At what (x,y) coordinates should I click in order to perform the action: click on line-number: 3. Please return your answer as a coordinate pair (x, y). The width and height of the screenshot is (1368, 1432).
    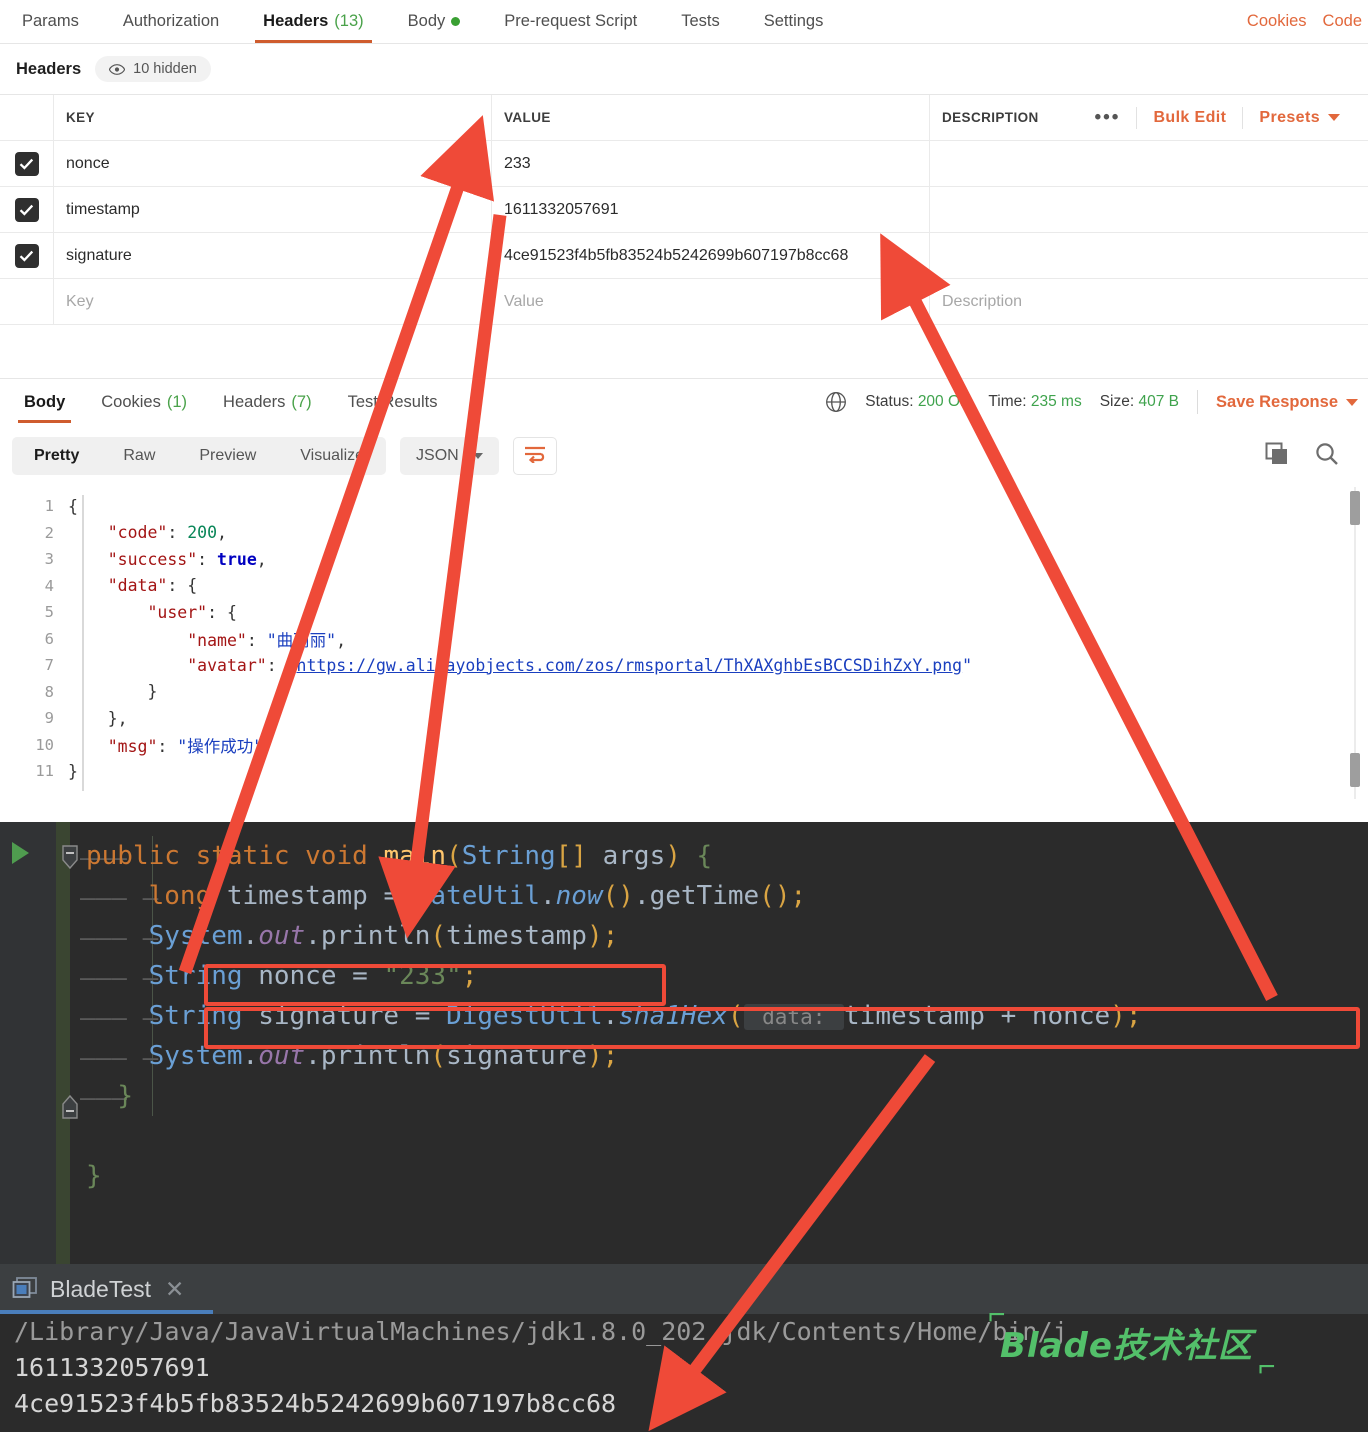
    Looking at the image, I should click on (49, 559).